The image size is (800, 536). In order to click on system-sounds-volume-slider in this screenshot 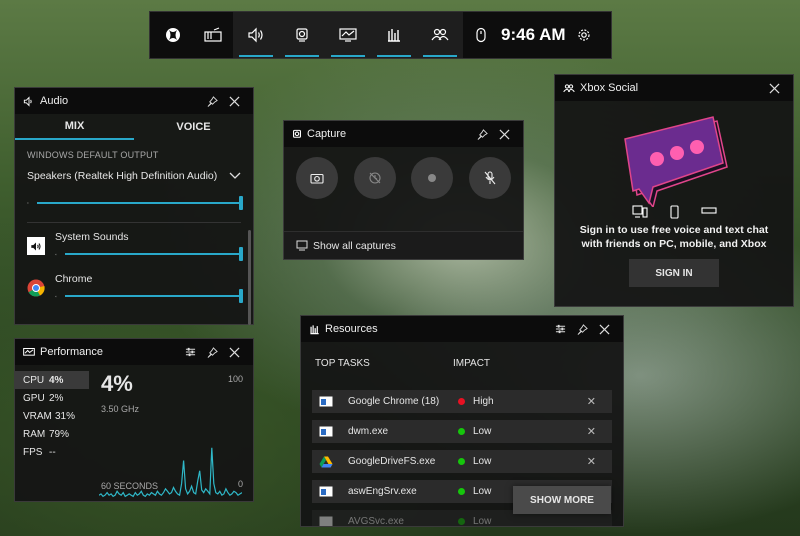, I will do `click(149, 254)`.